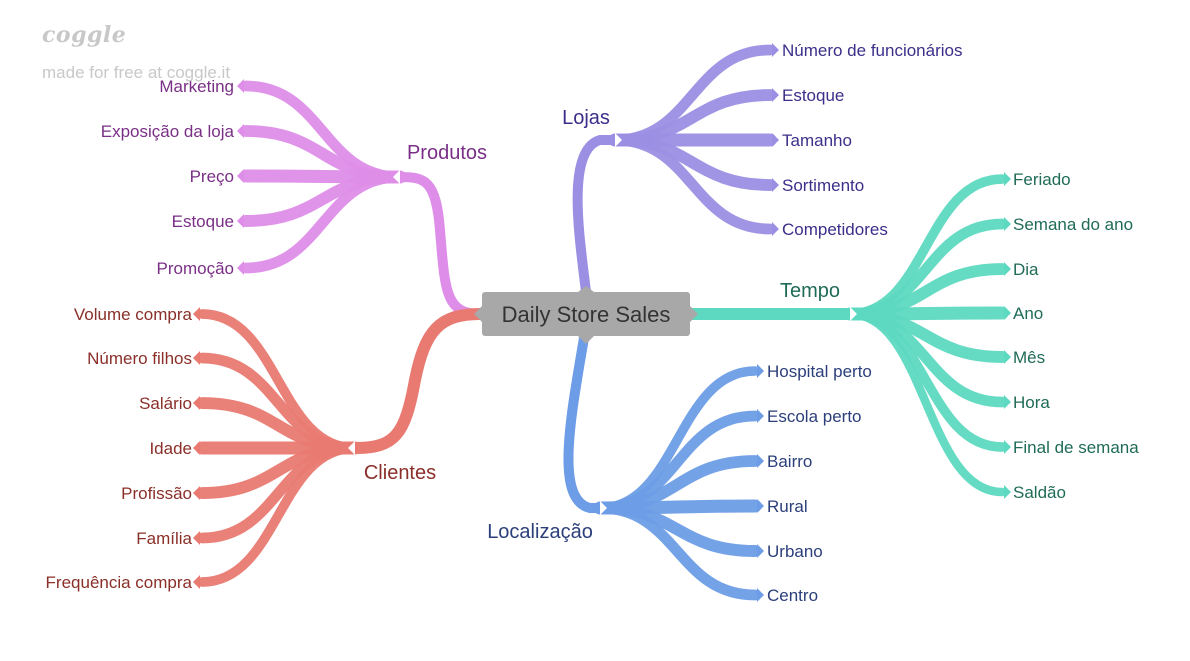 This screenshot has height=661, width=1190. I want to click on clientes-trunk-link, so click(417, 381).